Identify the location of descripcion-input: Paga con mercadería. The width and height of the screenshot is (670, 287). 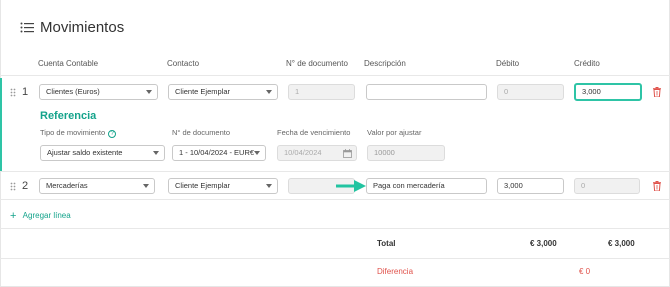
(426, 186).